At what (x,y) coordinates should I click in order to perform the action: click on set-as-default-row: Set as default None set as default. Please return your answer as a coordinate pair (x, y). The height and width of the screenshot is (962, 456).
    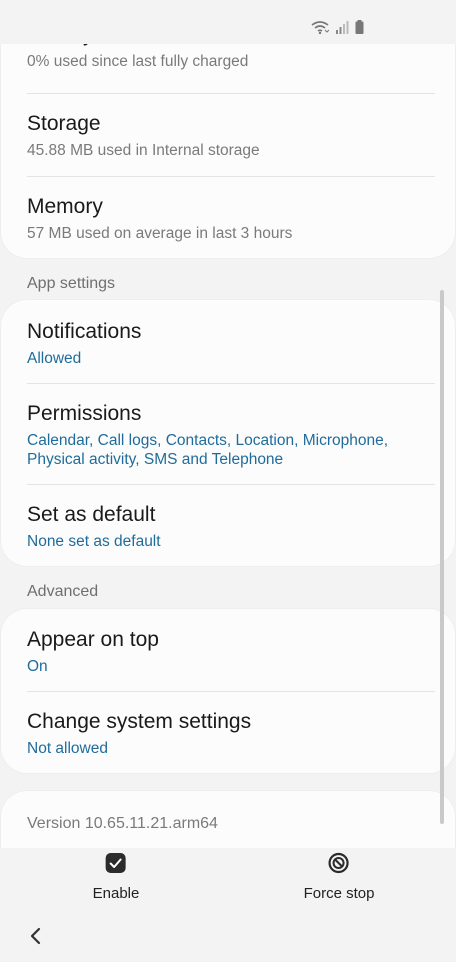
    Looking at the image, I should click on (231, 526).